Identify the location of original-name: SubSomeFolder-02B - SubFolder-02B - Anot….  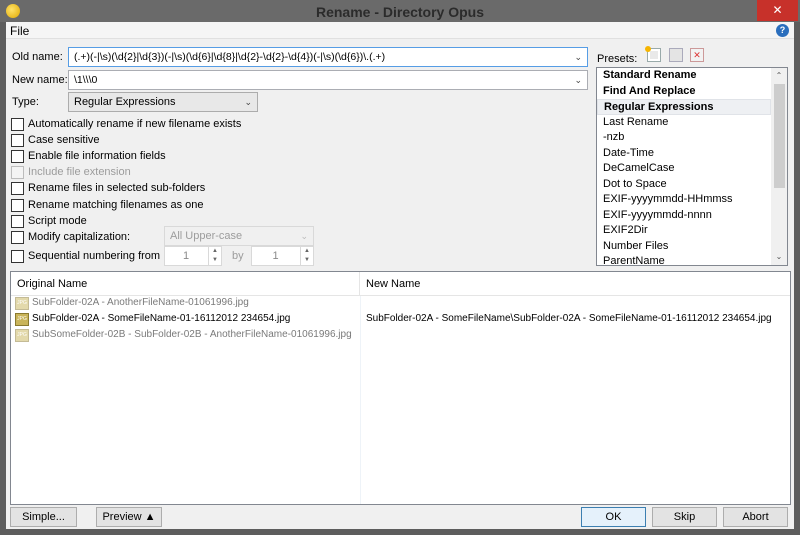
(192, 334).